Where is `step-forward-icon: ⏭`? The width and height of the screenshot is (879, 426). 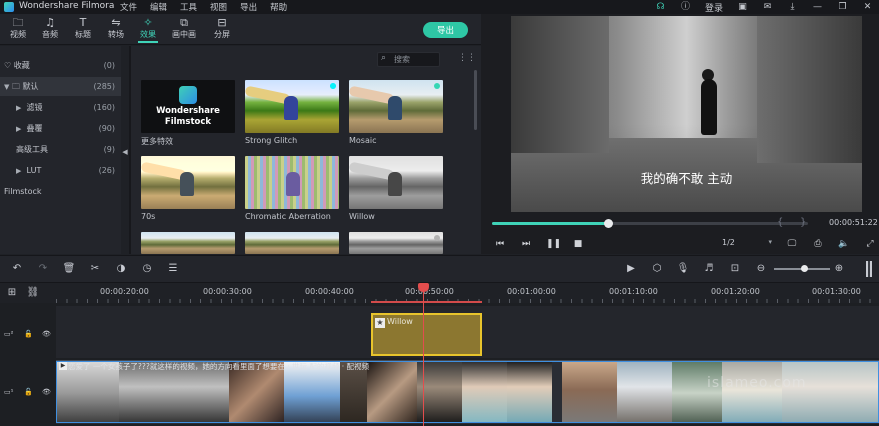 step-forward-icon: ⏭ is located at coordinates (526, 244).